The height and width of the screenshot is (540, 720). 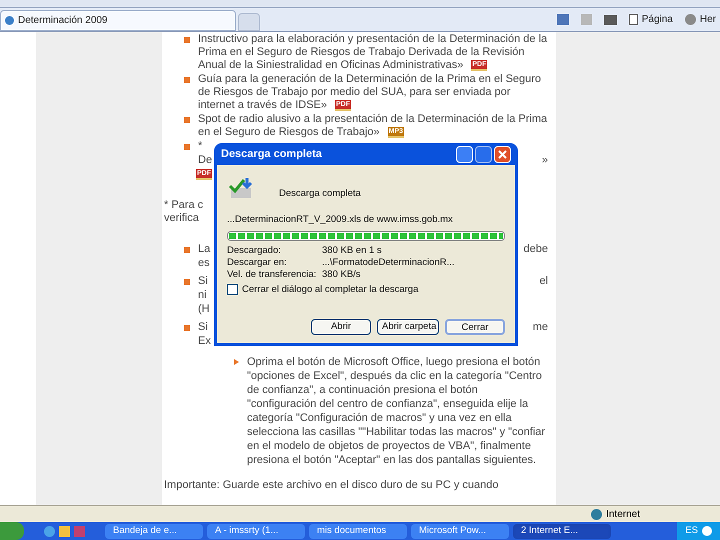 I want to click on dialog-title: Descarga completa, so click(x=272, y=154).